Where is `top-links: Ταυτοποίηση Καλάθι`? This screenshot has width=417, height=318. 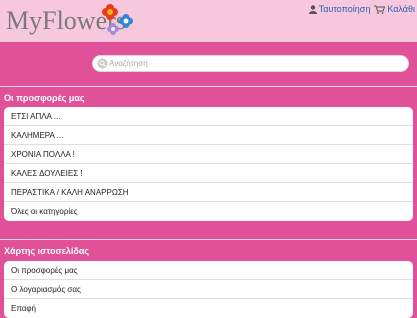 top-links: Ταυτοποίηση Καλάθι is located at coordinates (361, 9).